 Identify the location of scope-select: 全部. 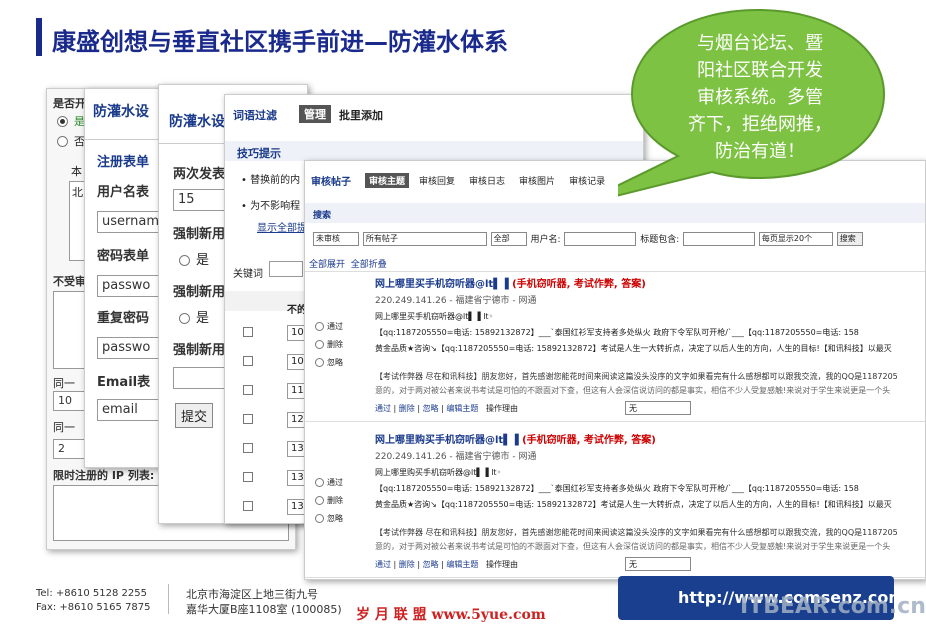
(508, 238).